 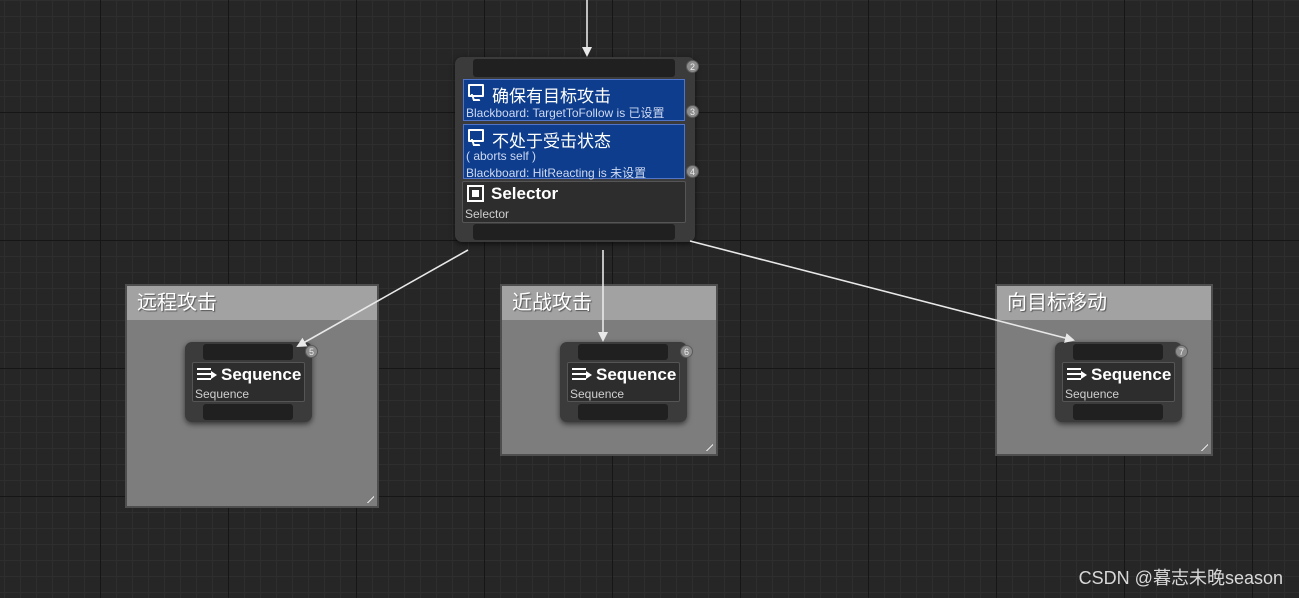 What do you see at coordinates (556, 173) in the screenshot?
I see `decorator-detail: Blackboard: HitReacting is 未设置` at bounding box center [556, 173].